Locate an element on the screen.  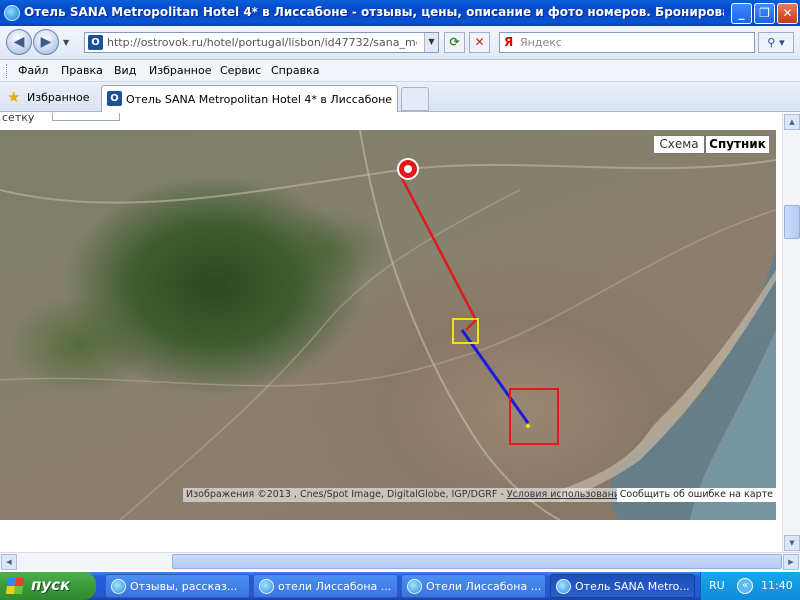
close-button: ✕ is located at coordinates (787, 13).